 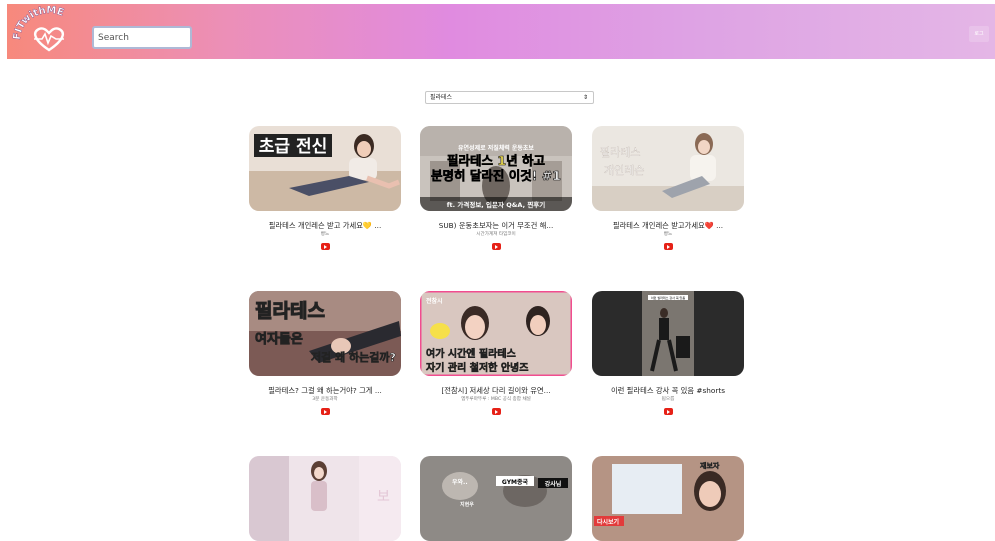 What do you see at coordinates (668, 297) in the screenshot?
I see `svg-text: 이런 필라테스 강사 꼭 있음` at bounding box center [668, 297].